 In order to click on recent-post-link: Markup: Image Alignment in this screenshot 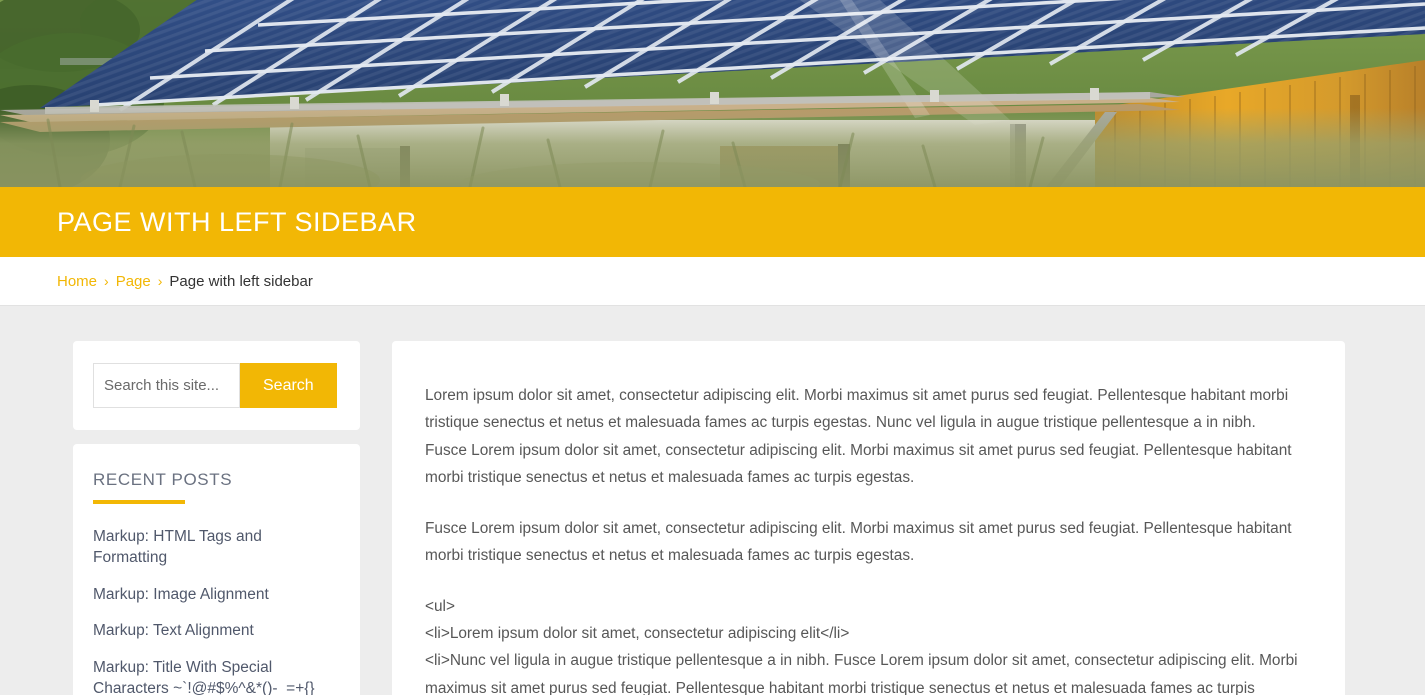, I will do `click(216, 594)`.